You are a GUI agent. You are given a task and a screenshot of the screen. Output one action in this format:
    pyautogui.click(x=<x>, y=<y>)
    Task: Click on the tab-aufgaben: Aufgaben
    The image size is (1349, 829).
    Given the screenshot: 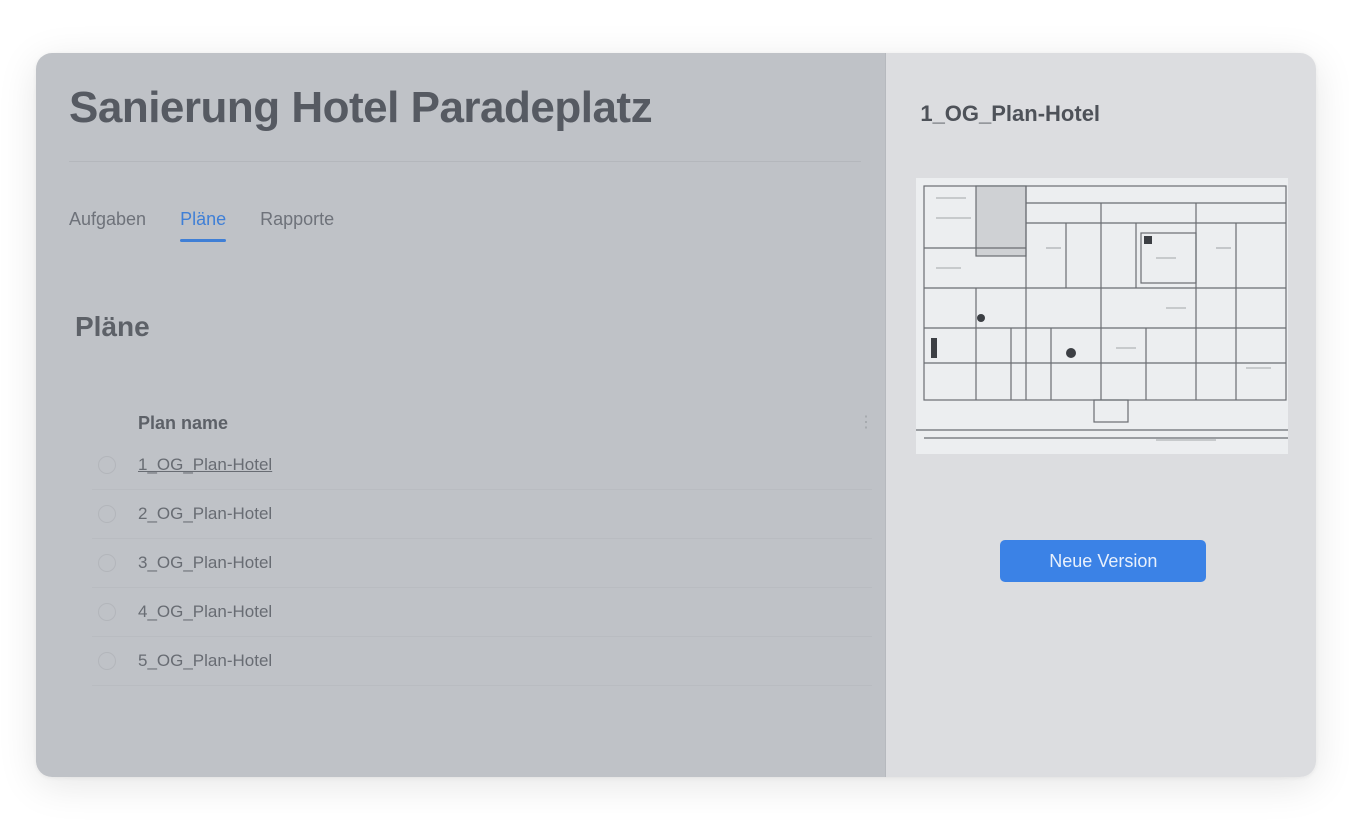 What is the action you would take?
    pyautogui.click(x=107, y=225)
    